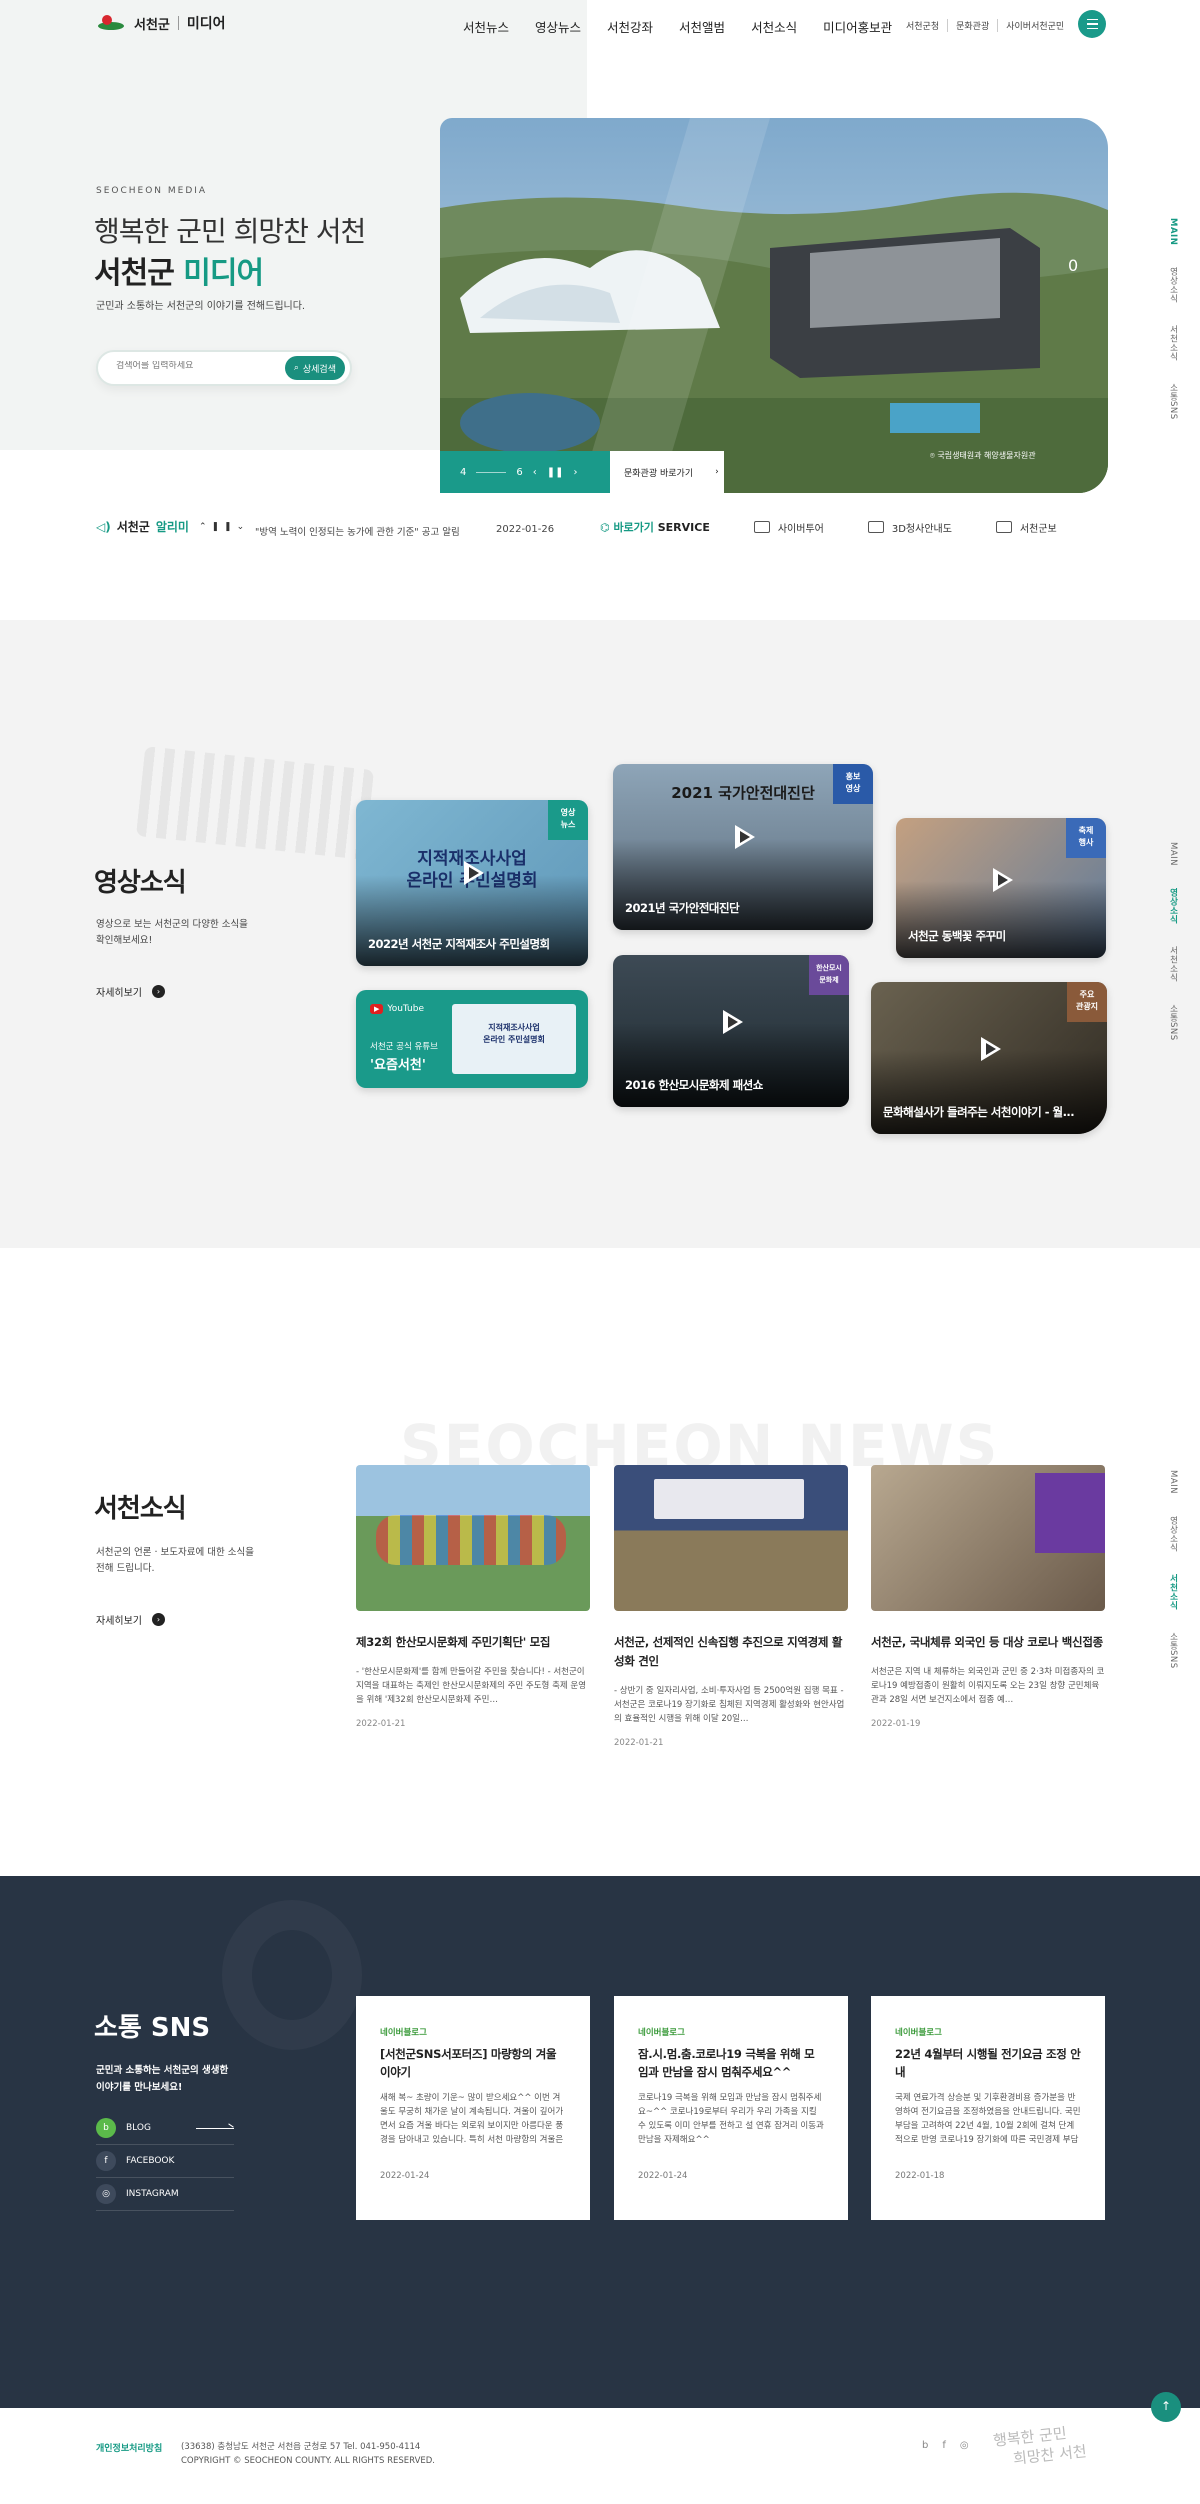  Describe the element at coordinates (1003, 527) in the screenshot. I see `newspaper-icon` at that location.